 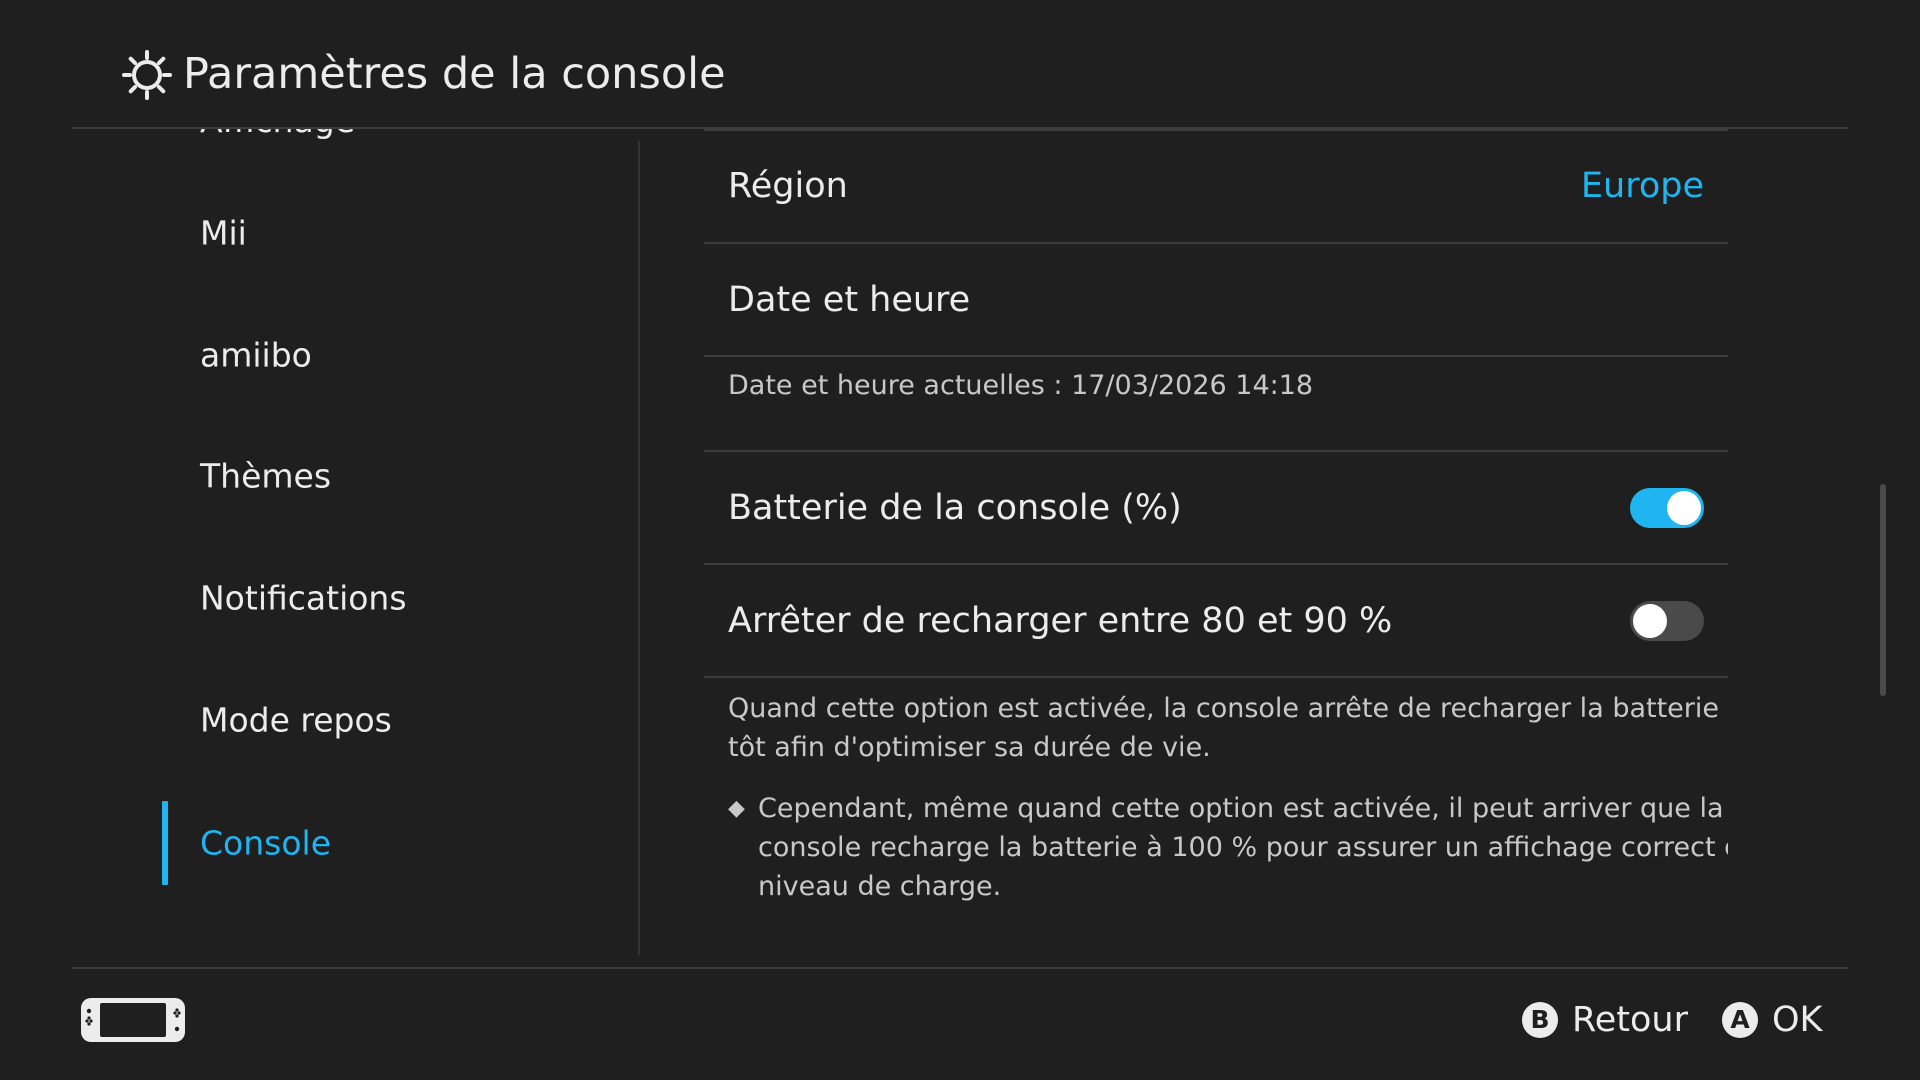 I want to click on sidebar-item-label: Console, so click(x=266, y=843).